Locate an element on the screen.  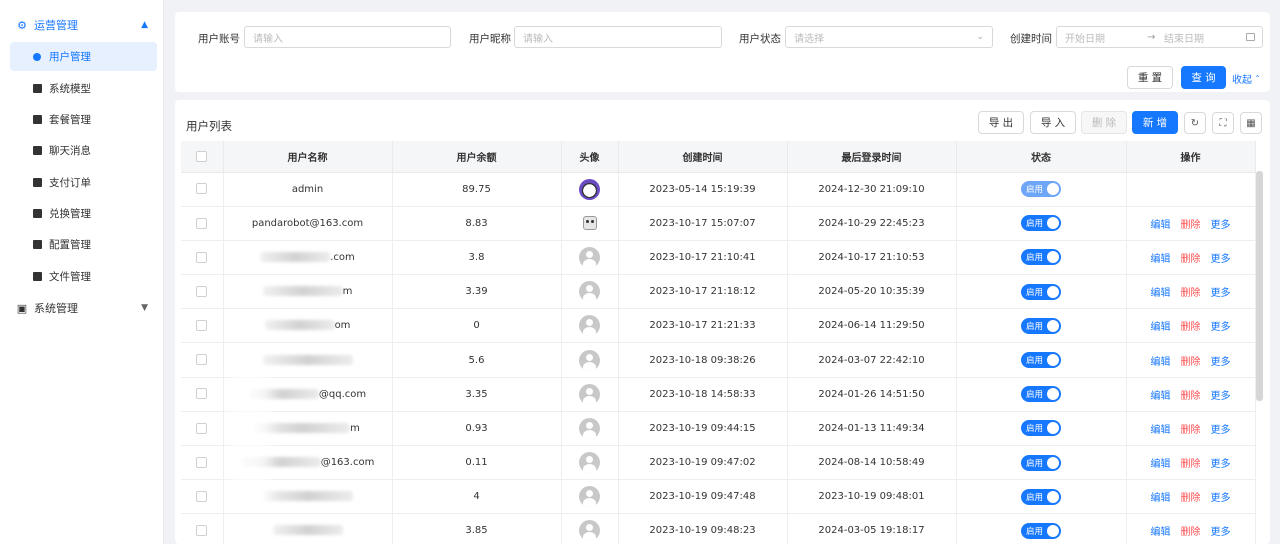
sidebar-item-packages: 套餐管理 is located at coordinates (83, 119).